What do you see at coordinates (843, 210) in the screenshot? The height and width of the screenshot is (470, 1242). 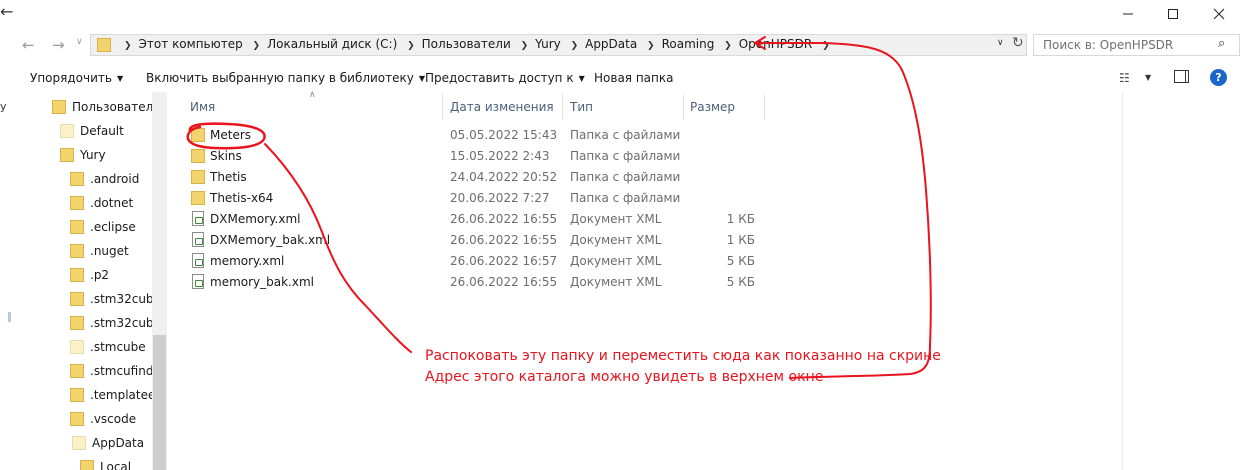 I see `arrow-line-to-address` at bounding box center [843, 210].